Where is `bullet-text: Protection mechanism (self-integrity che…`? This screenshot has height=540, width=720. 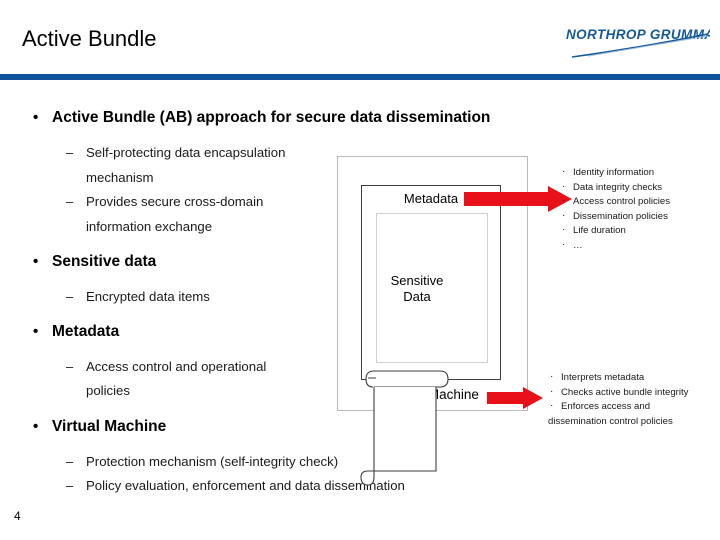 bullet-text: Protection mechanism (self-integrity che… is located at coordinates (212, 461).